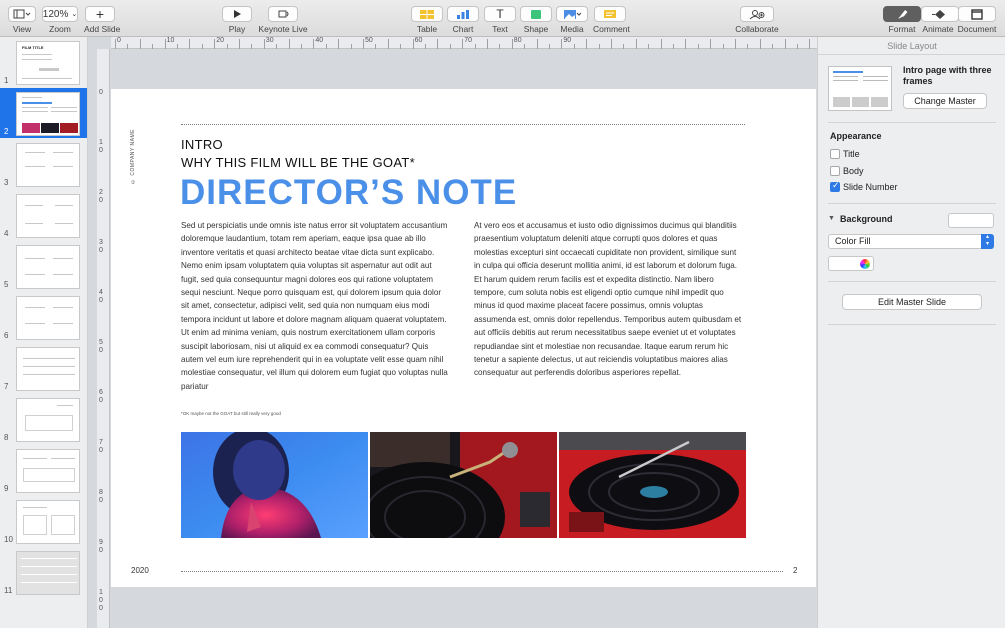  I want to click on intro-heading: INTRO WHY THIS FILM WILL BE THE GOAT*, so click(298, 154).